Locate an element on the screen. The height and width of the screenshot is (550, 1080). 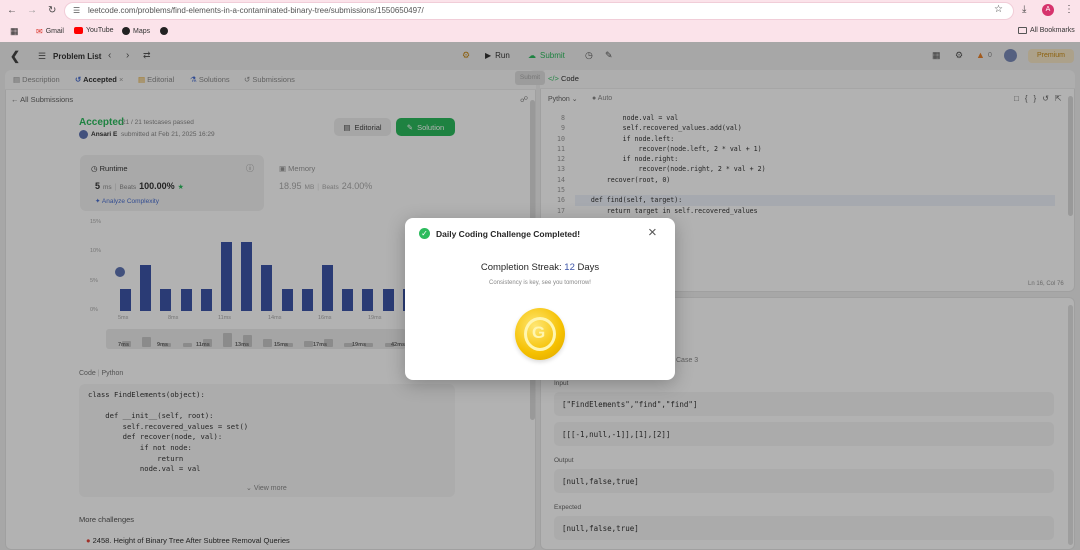
bookmark-maps: Maps is located at coordinates (136, 31).